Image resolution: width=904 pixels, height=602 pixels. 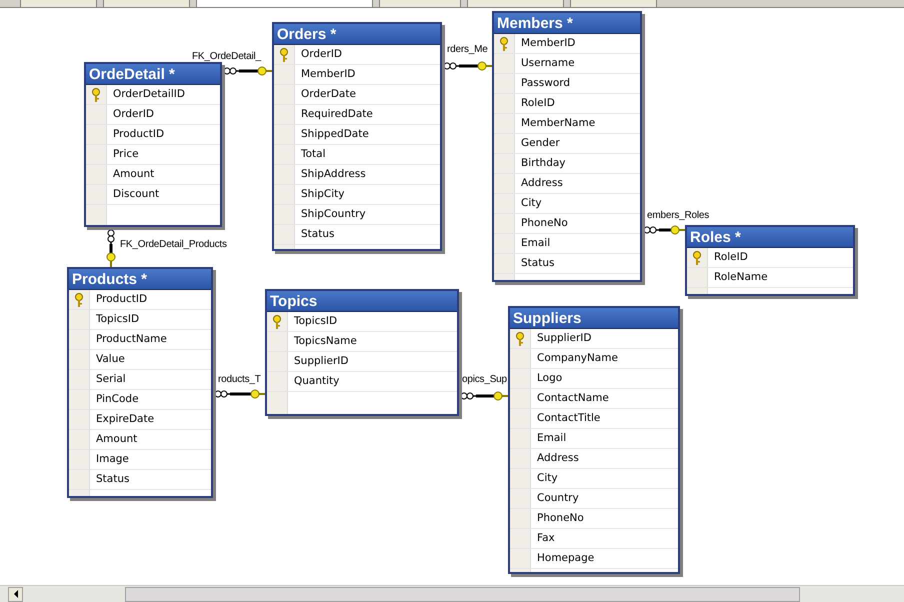 What do you see at coordinates (357, 136) in the screenshot?
I see `table-box: Orders * OrderID MemberID OrderDate RequiredDate ShippedDate Total ShipAddress ShipCity ShipCountry Status` at bounding box center [357, 136].